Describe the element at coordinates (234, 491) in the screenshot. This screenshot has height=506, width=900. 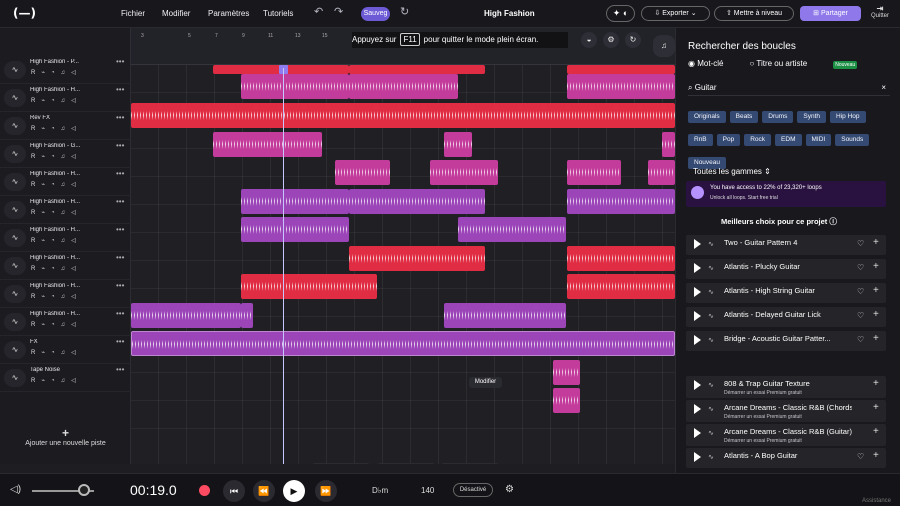
I see `skip-start-button: ⏮` at that location.